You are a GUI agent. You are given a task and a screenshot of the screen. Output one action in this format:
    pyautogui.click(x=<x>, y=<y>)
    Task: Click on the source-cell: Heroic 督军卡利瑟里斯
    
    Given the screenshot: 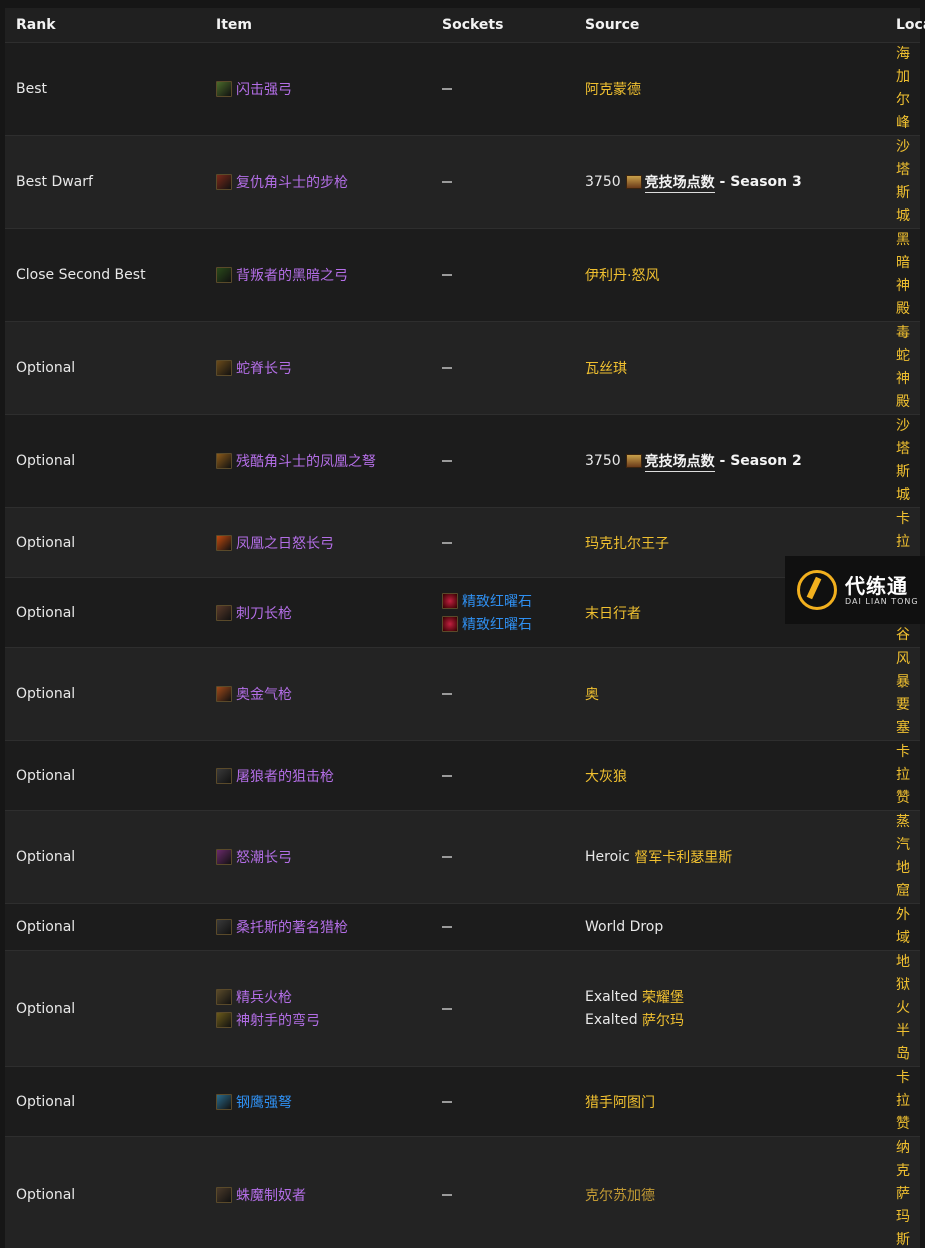 What is the action you would take?
    pyautogui.click(x=729, y=857)
    